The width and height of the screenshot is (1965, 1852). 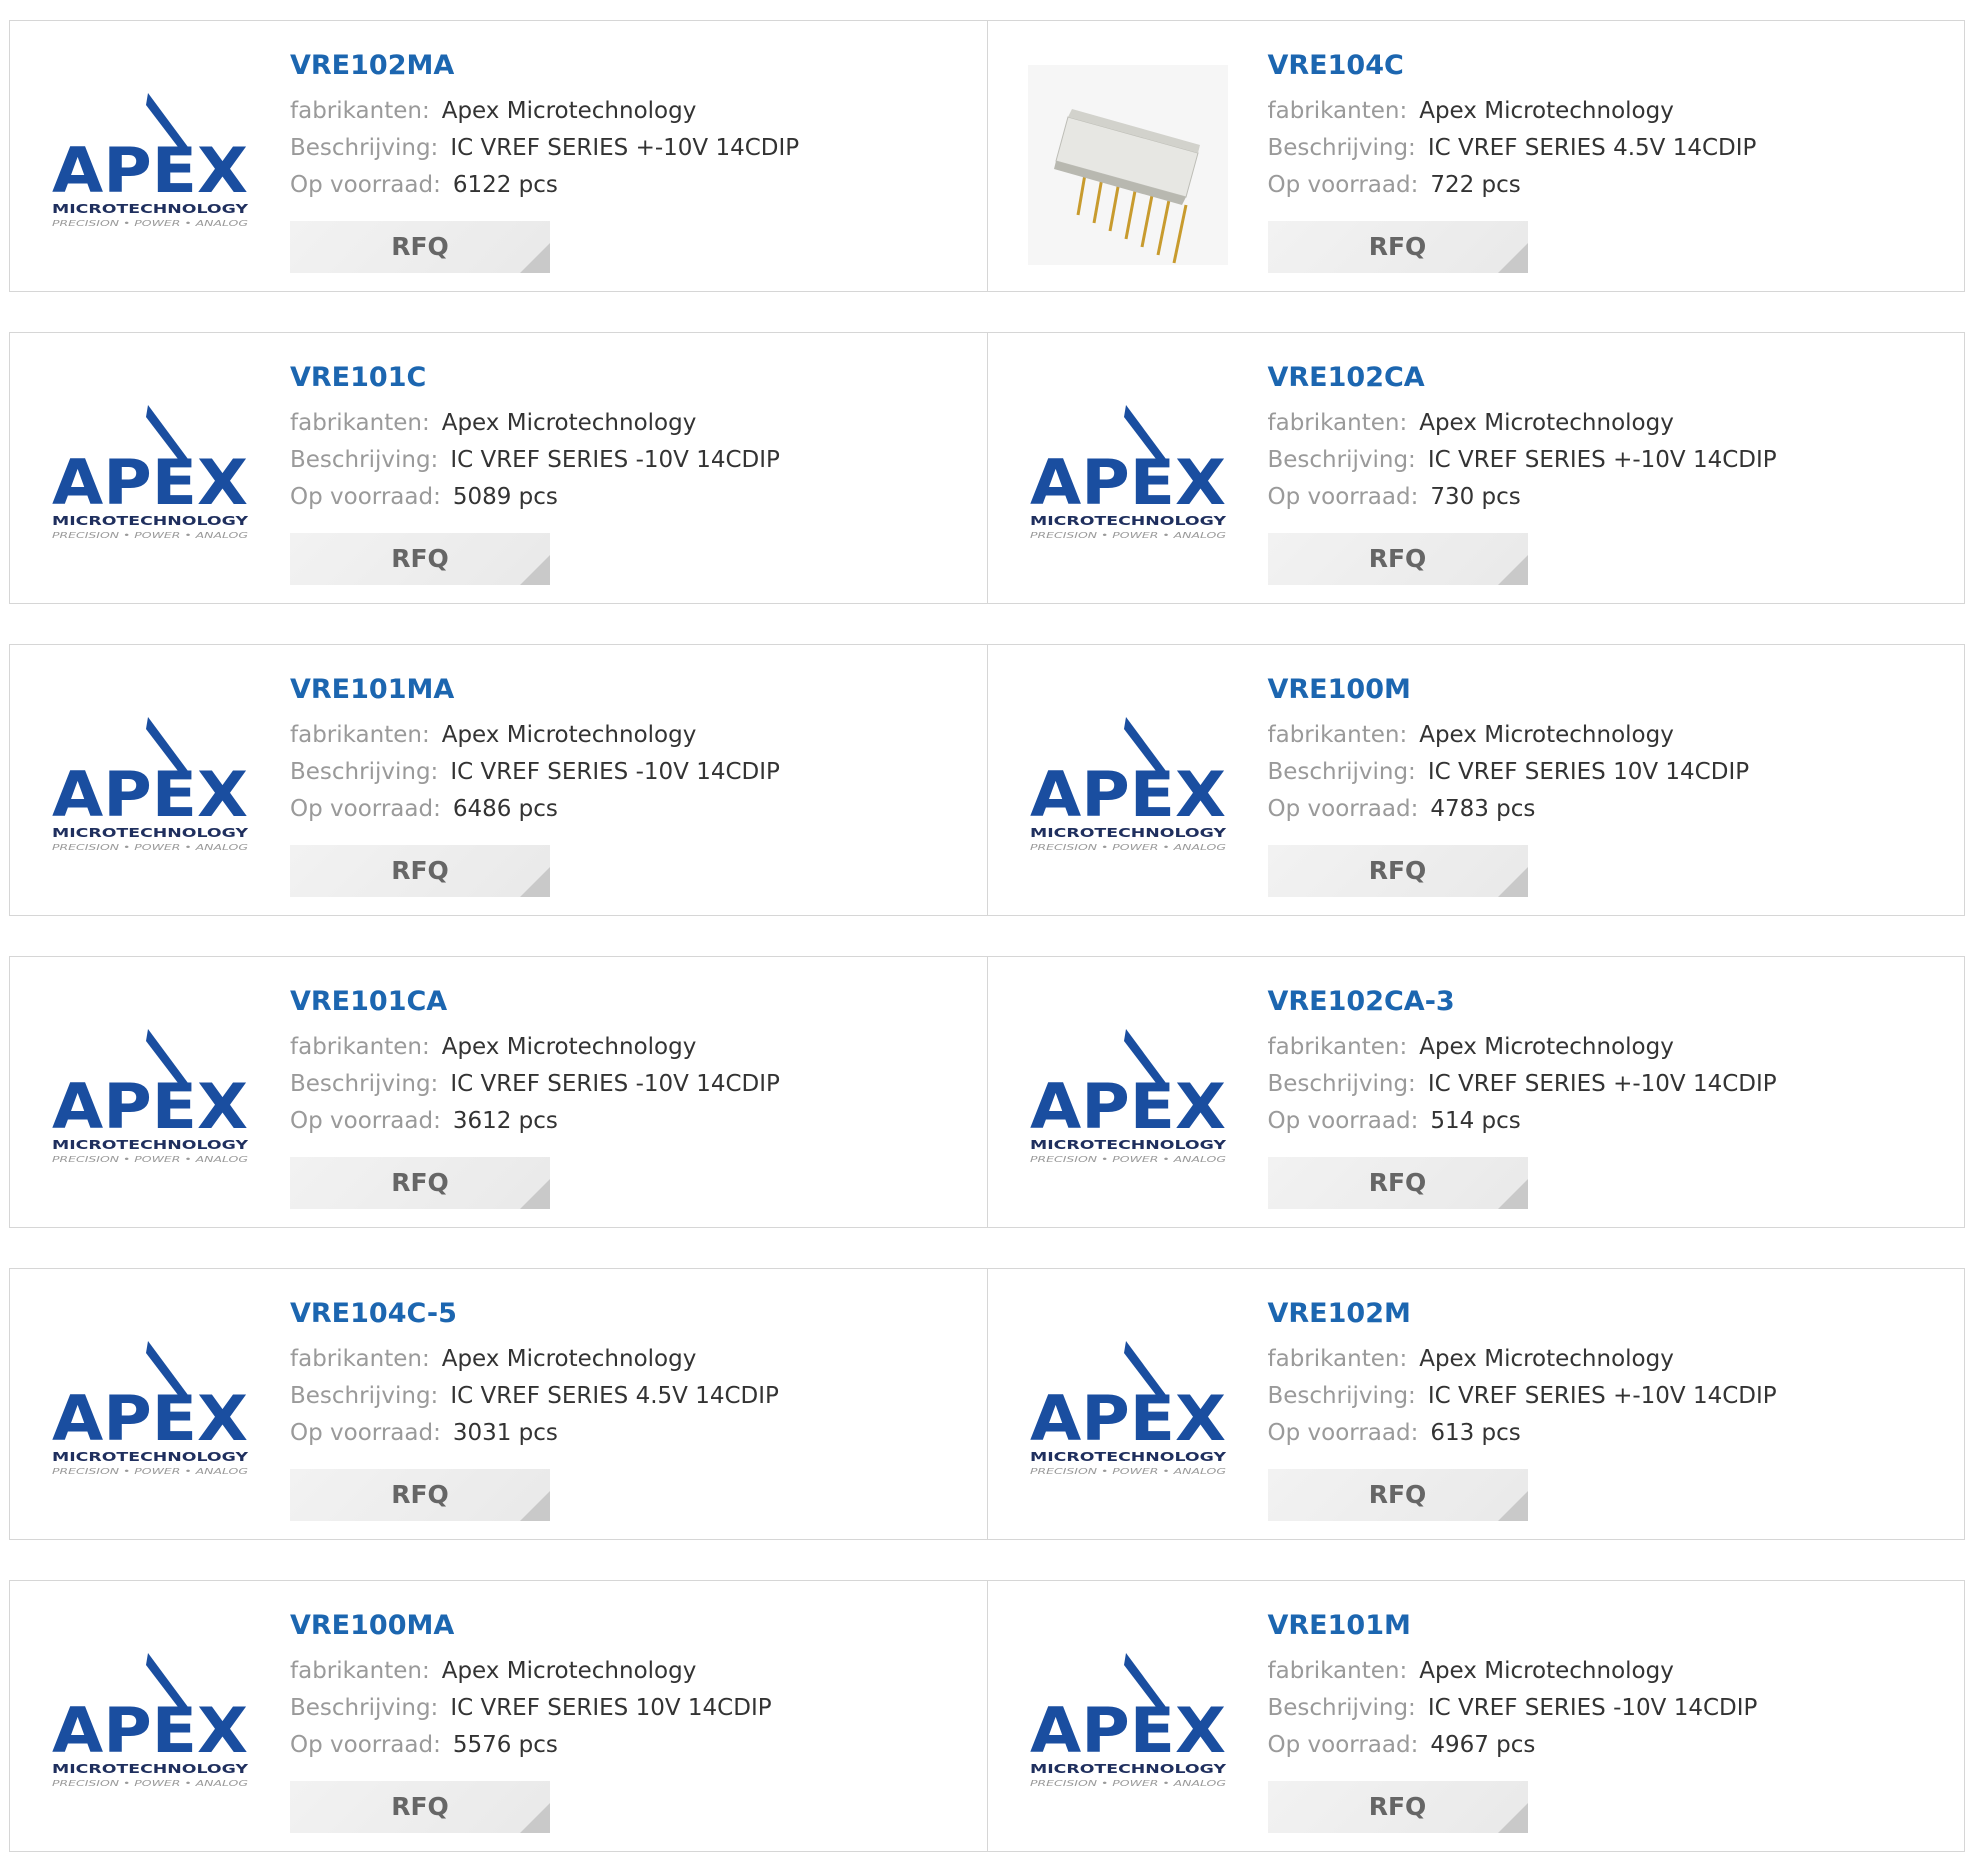 I want to click on stock-value: 5089 pcs, so click(x=505, y=497).